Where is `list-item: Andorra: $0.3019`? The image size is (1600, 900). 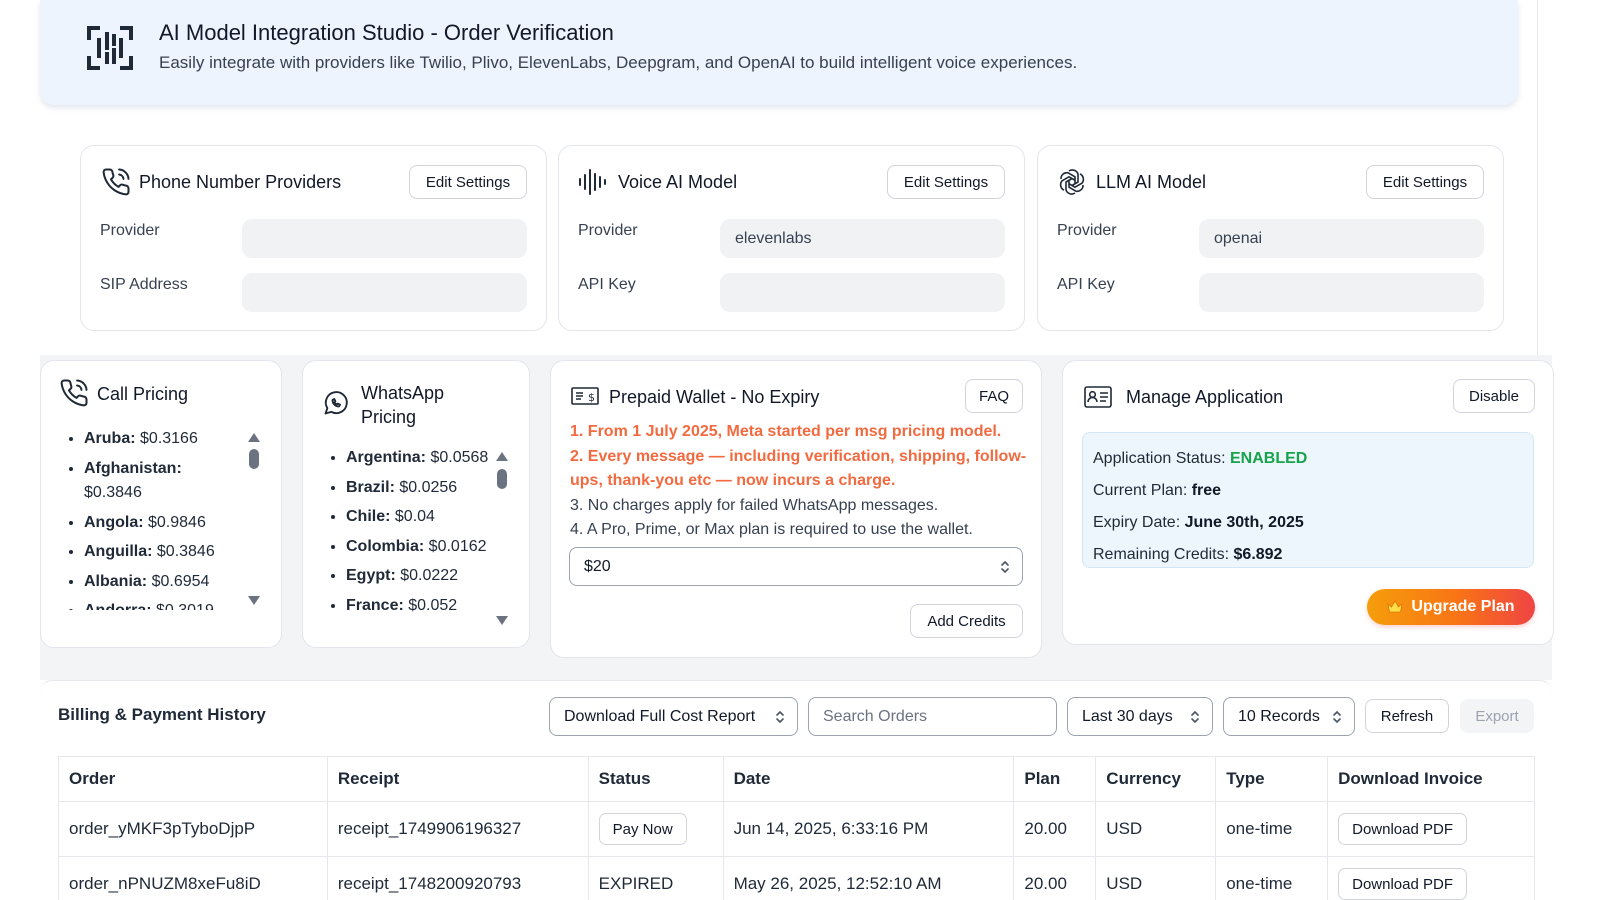
list-item: Andorra: $0.3019 is located at coordinates (164, 604).